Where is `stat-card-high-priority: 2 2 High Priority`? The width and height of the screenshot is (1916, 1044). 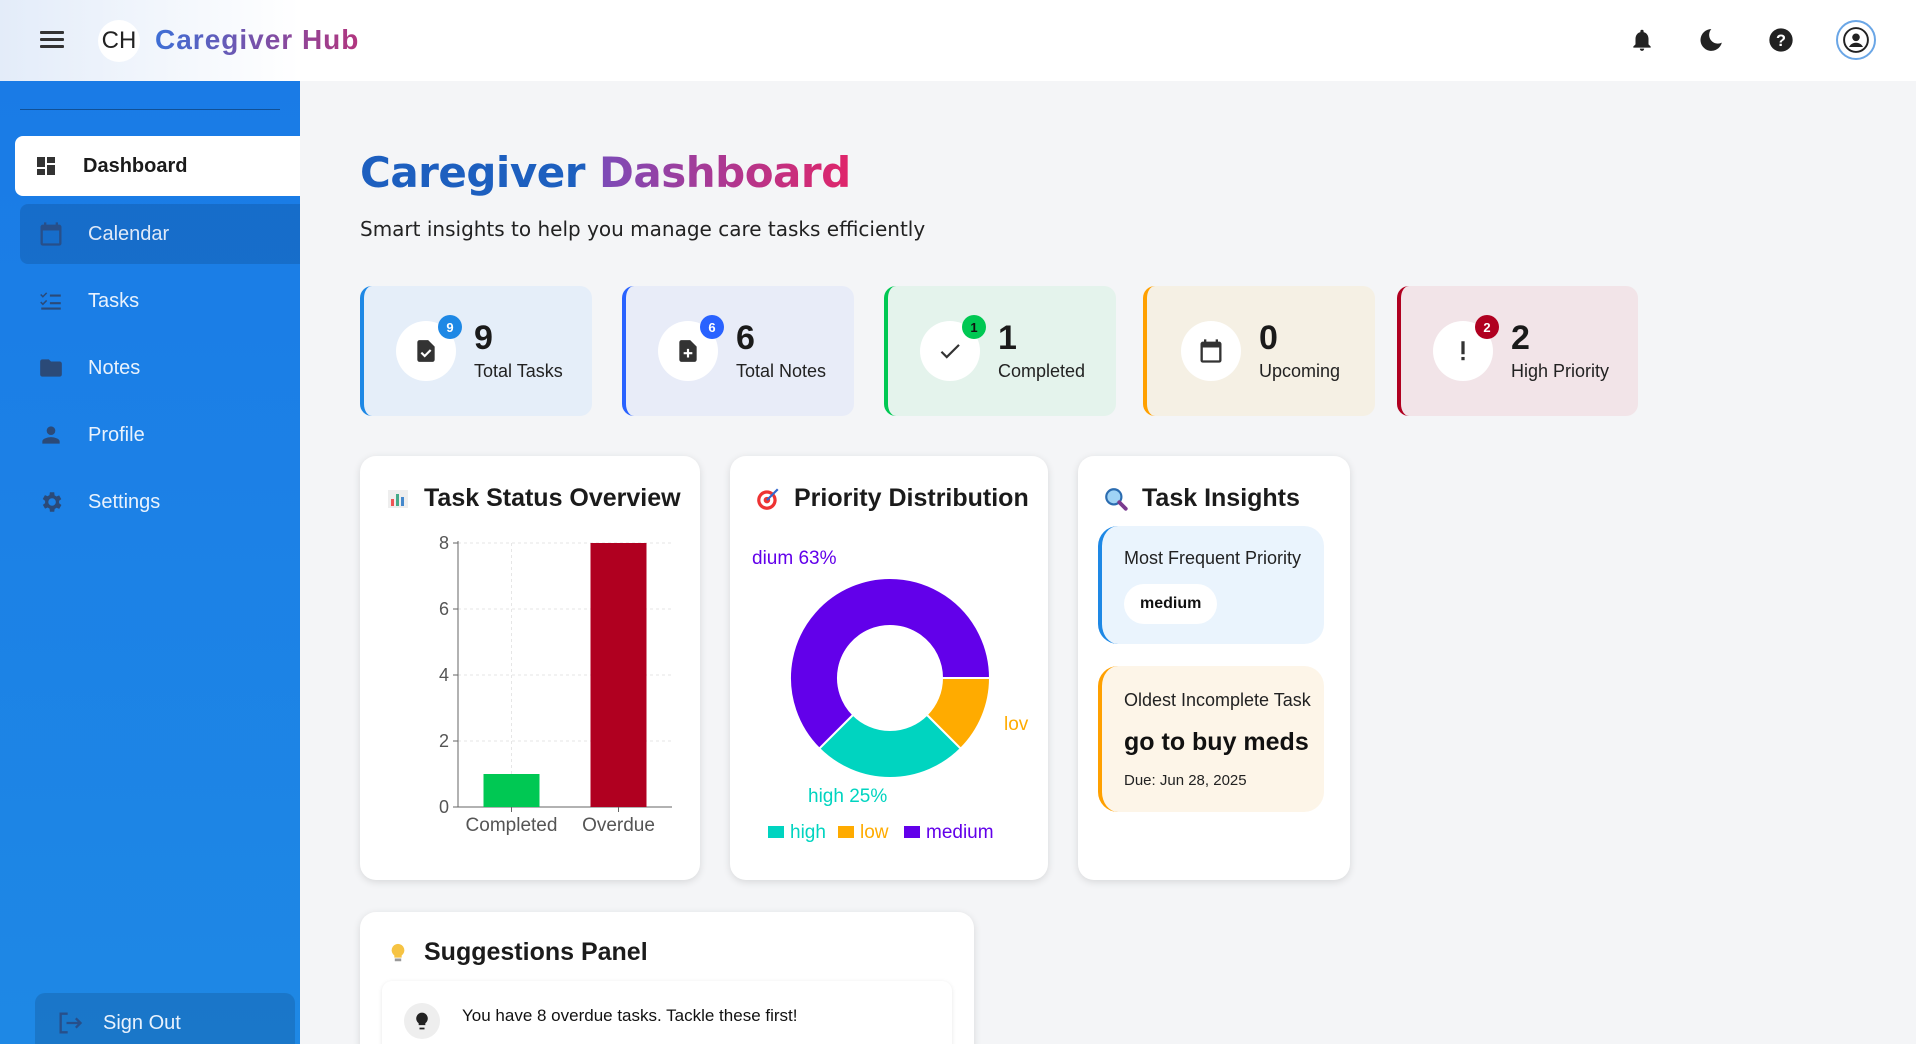
stat-card-high-priority: 2 2 High Priority is located at coordinates (1517, 351).